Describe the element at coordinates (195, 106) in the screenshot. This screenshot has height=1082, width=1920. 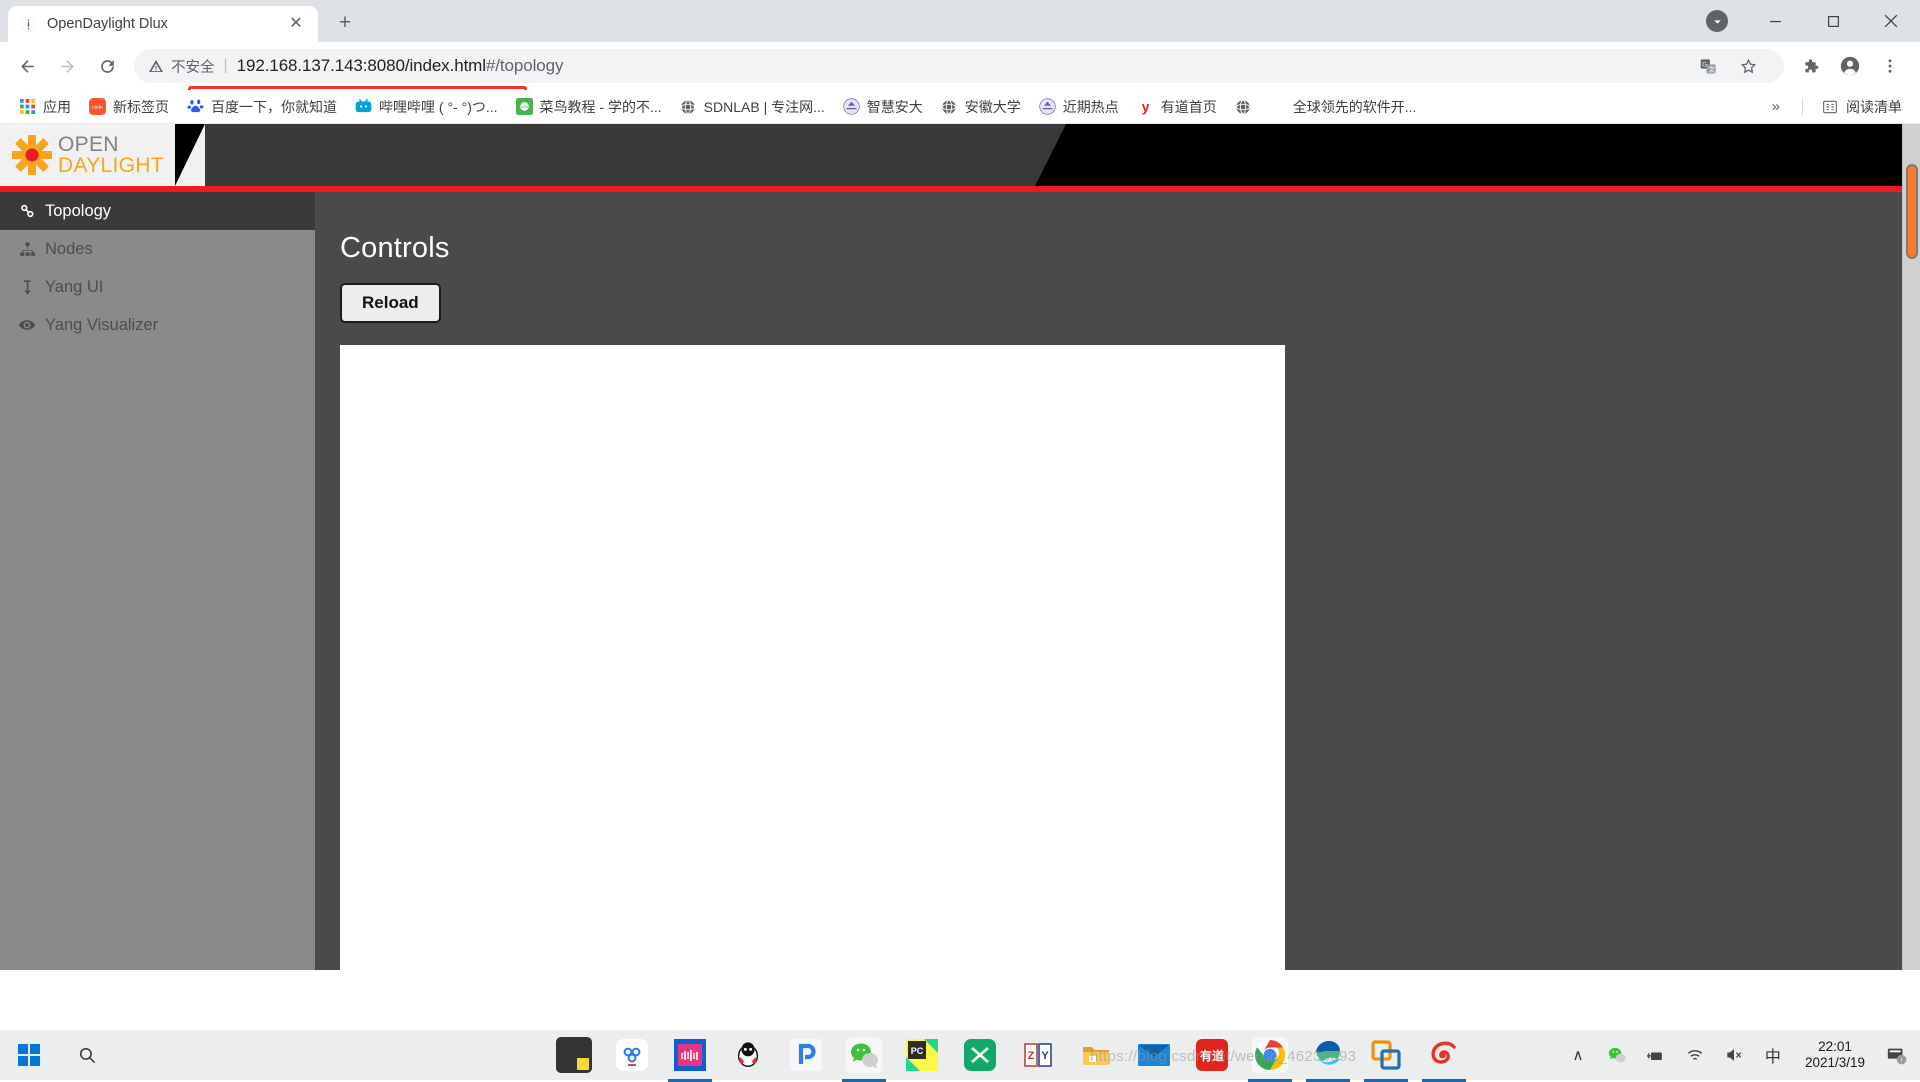
I see `baidu-icon` at that location.